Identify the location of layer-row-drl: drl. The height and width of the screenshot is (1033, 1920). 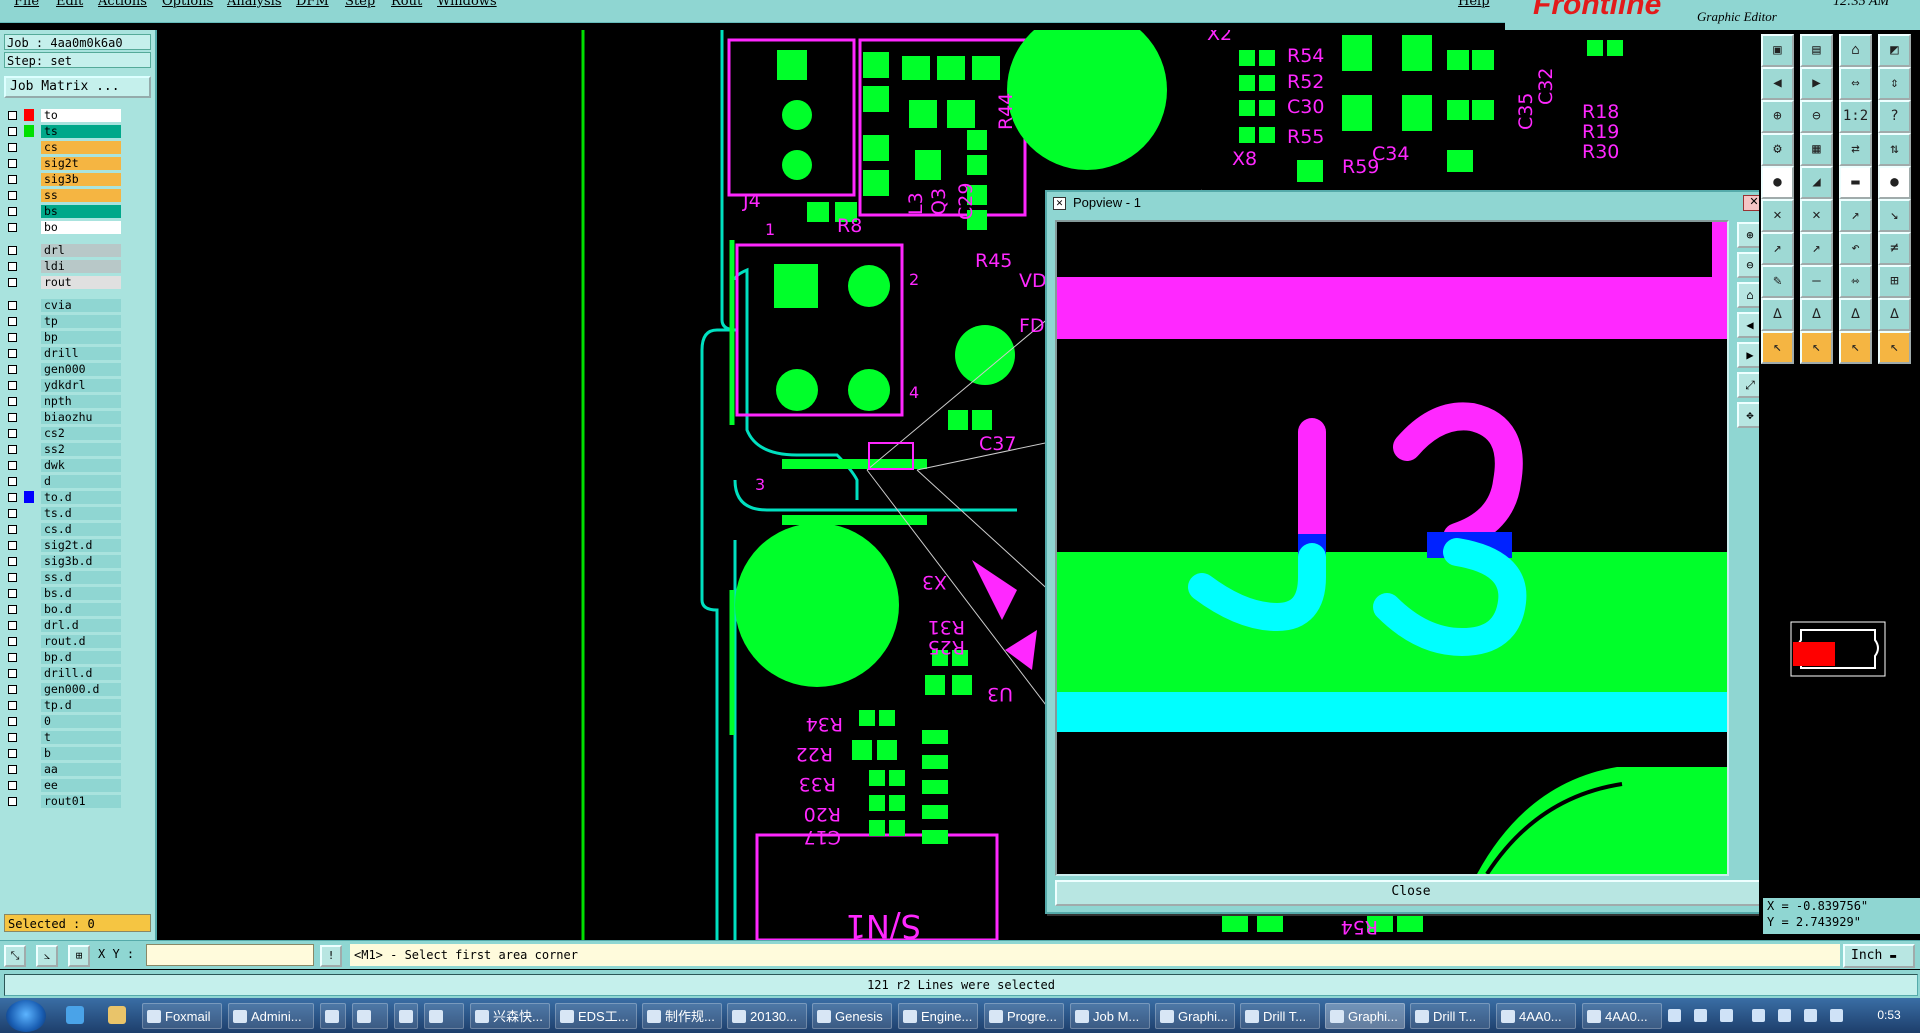
(64, 250).